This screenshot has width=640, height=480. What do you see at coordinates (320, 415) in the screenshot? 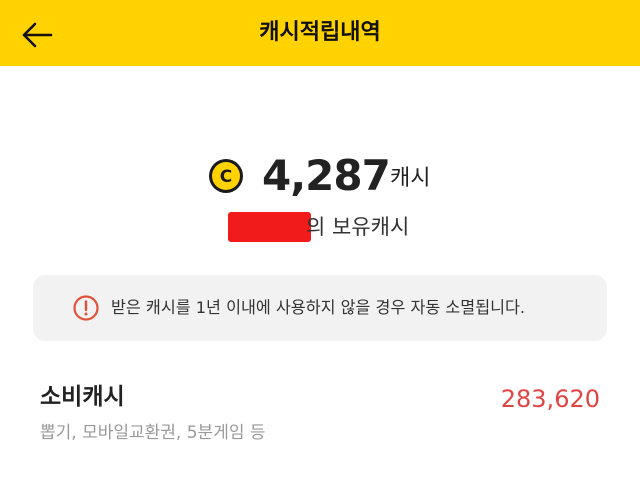
I see `spent-cash-row: 소비캐시 뽑기, 모바일교환권, 5분게임 등 283,620` at bounding box center [320, 415].